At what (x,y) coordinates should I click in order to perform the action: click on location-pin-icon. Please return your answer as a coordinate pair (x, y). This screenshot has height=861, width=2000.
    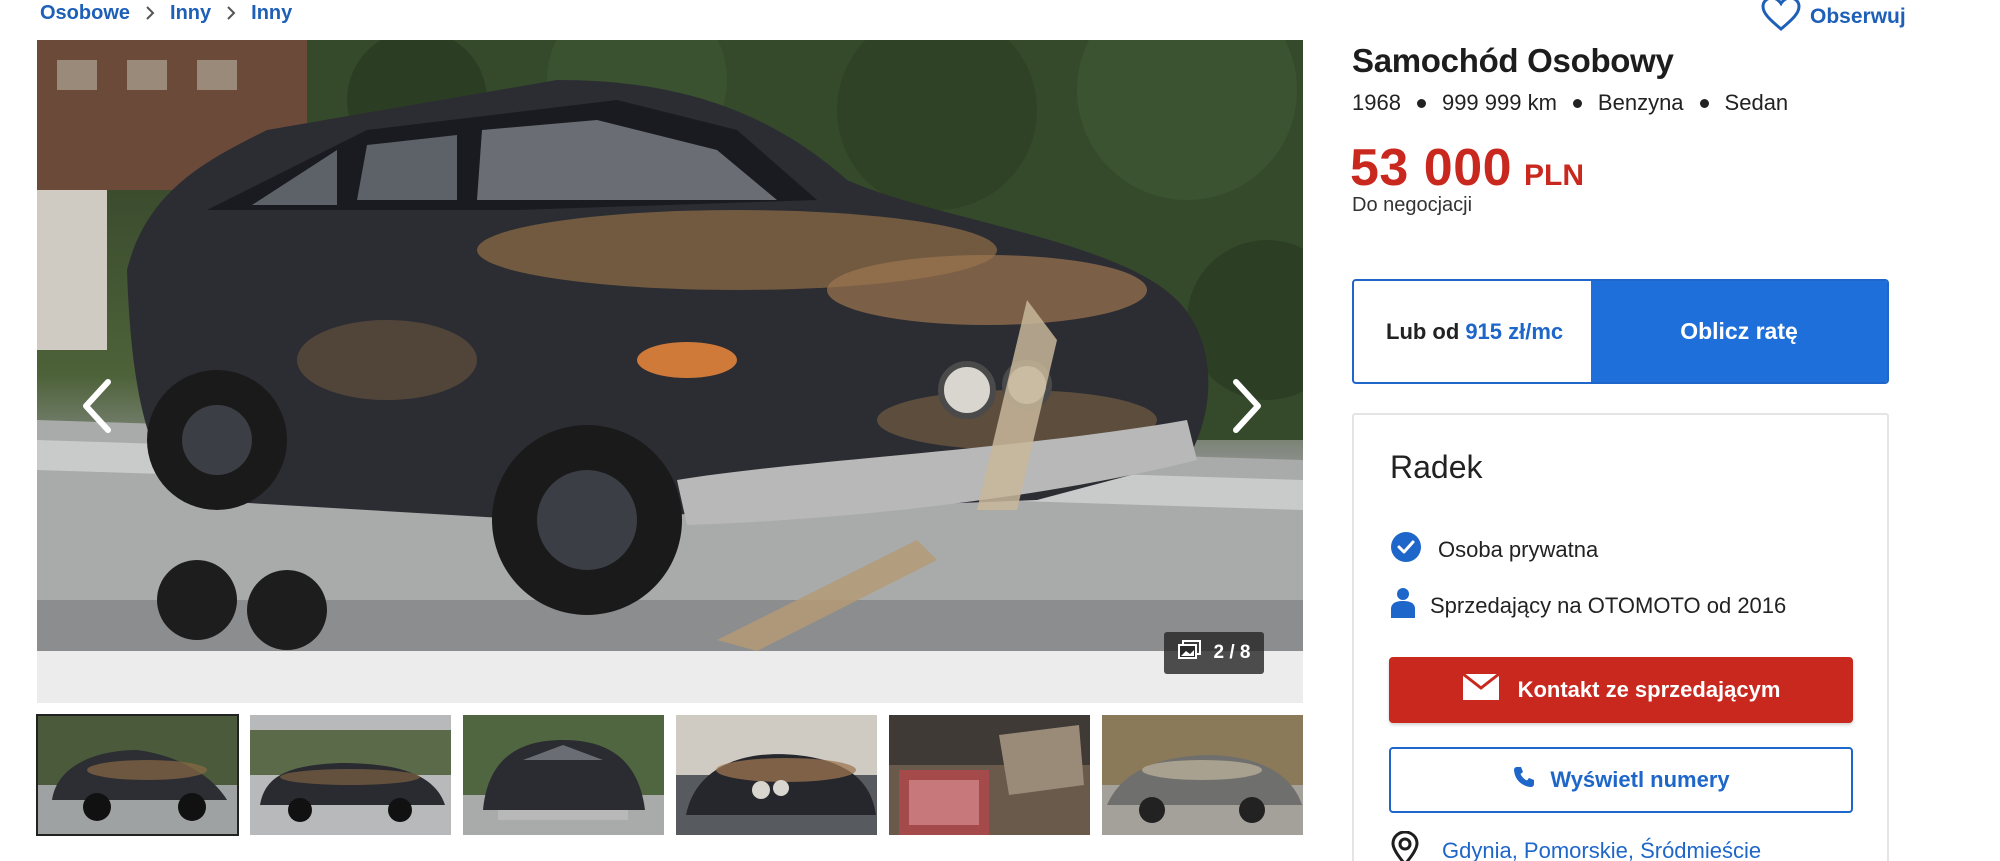
    Looking at the image, I should click on (1405, 845).